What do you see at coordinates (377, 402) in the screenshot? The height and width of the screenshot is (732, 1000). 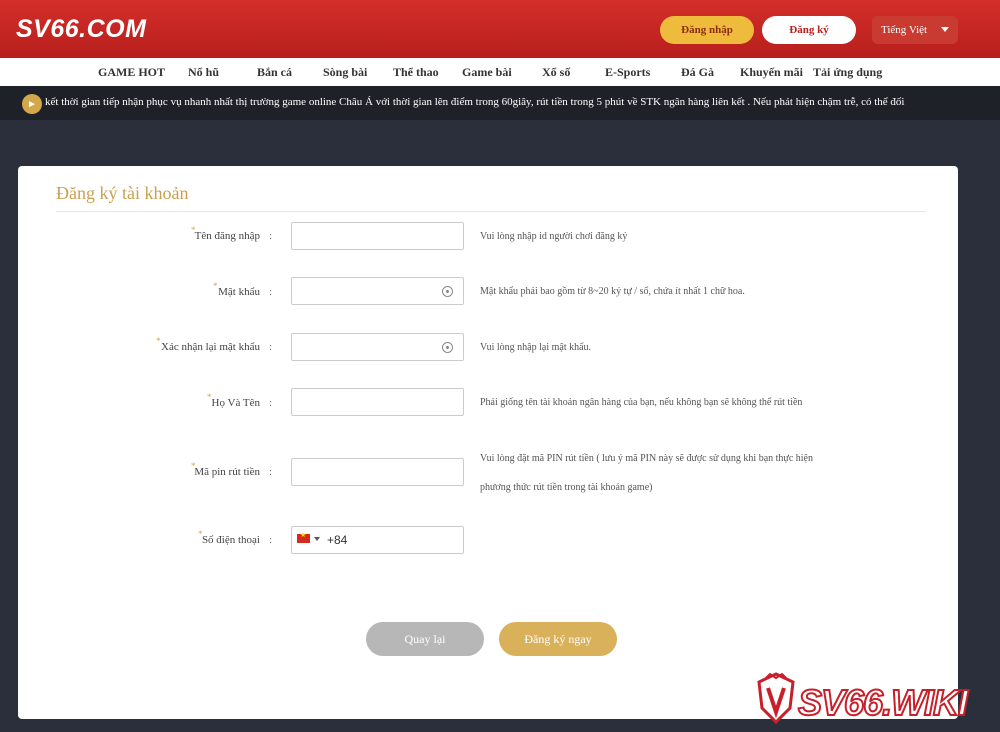 I see `fullname-input` at bounding box center [377, 402].